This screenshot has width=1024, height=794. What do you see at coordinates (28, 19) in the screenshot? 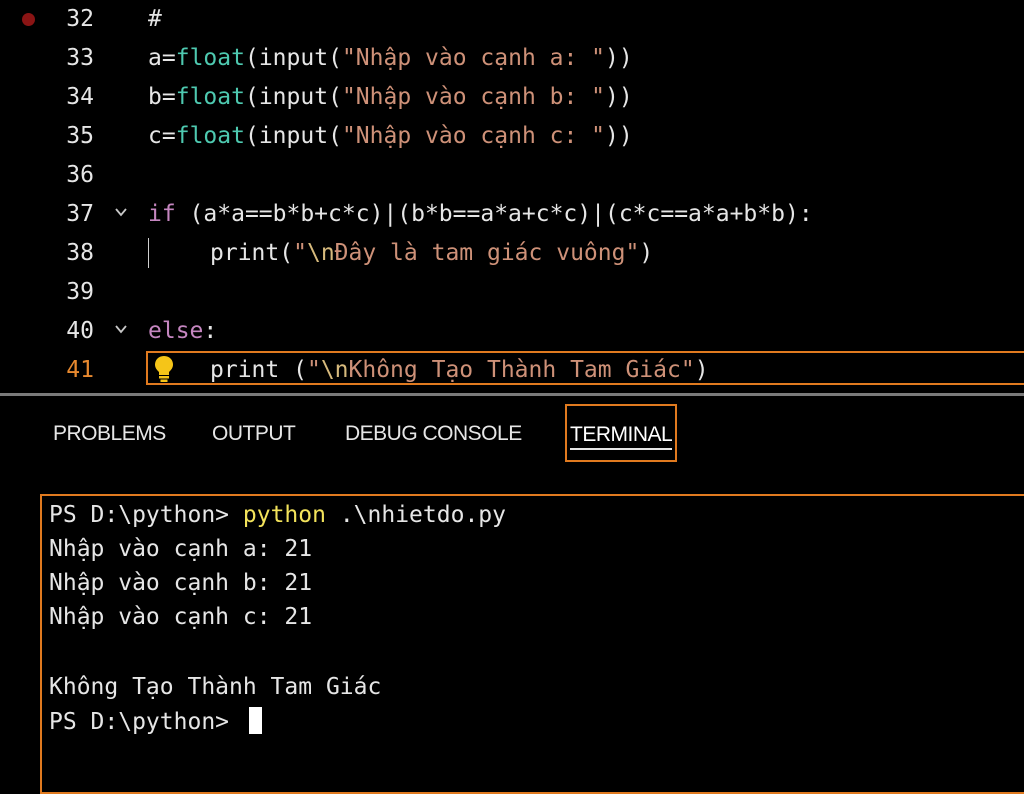
I see `breakpoint-icon` at bounding box center [28, 19].